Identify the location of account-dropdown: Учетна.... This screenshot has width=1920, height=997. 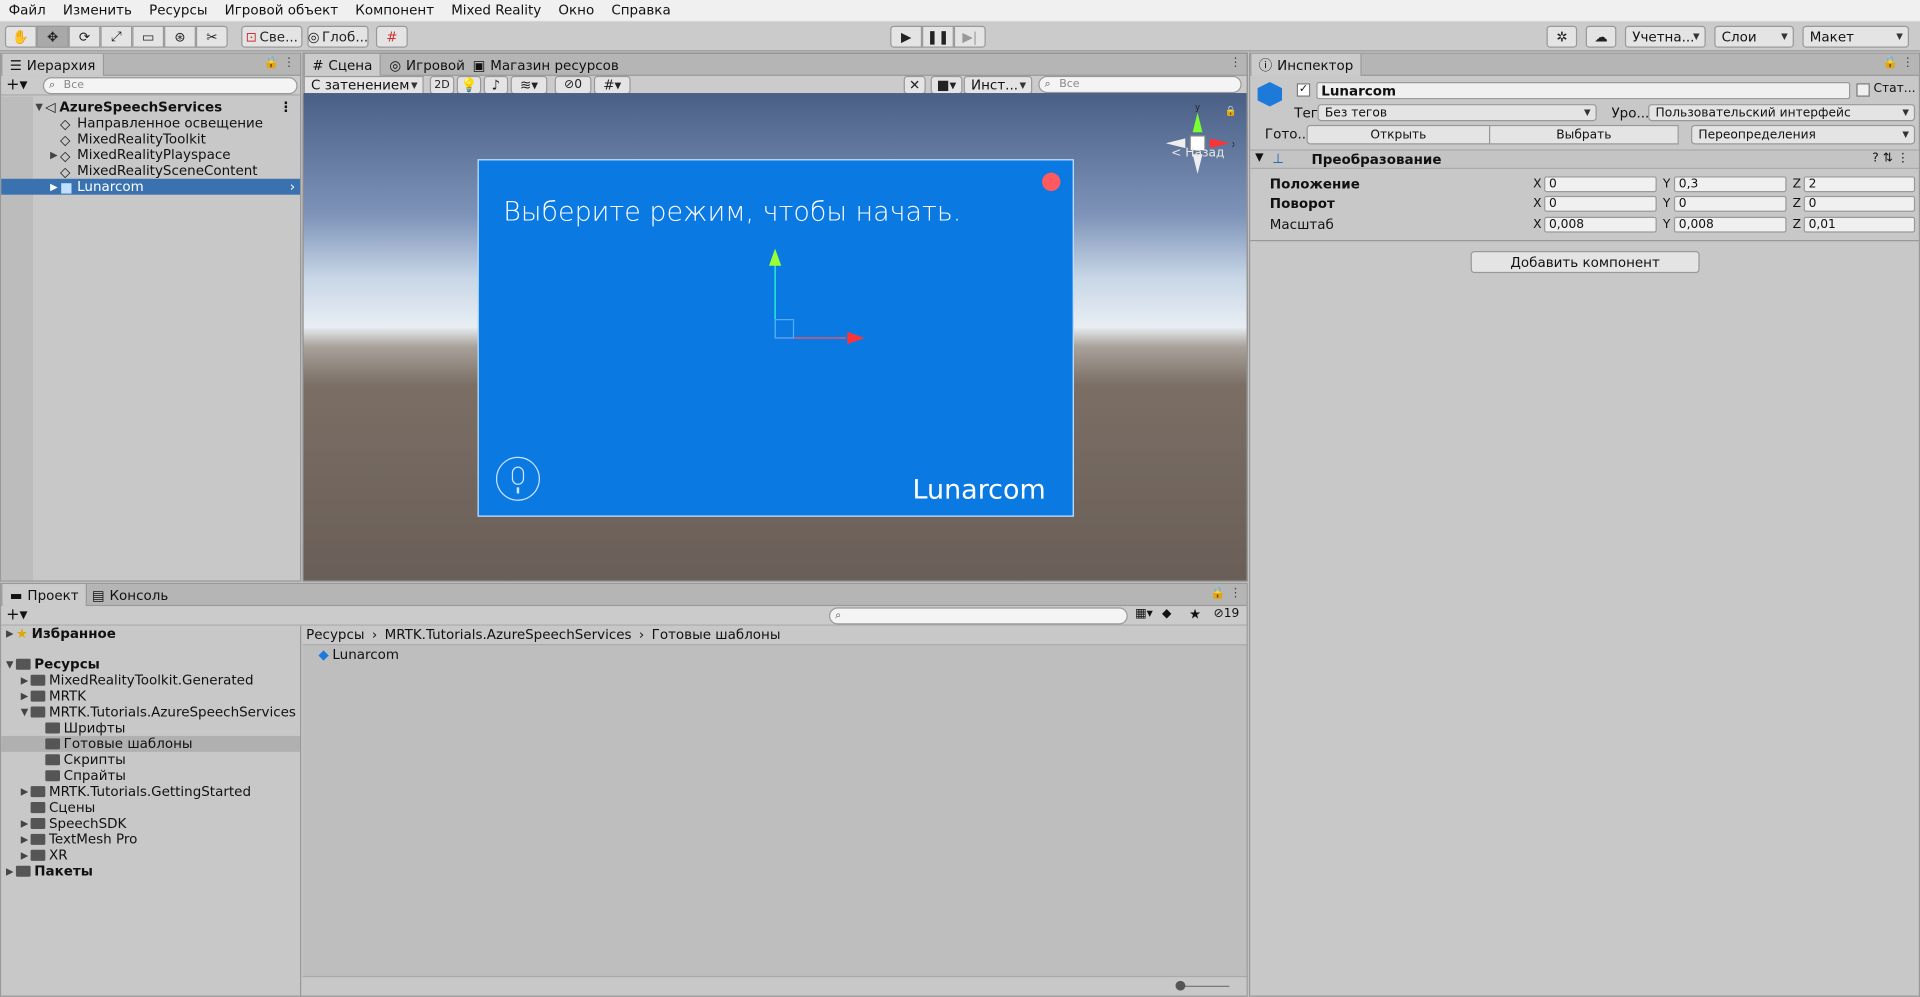
(1665, 36).